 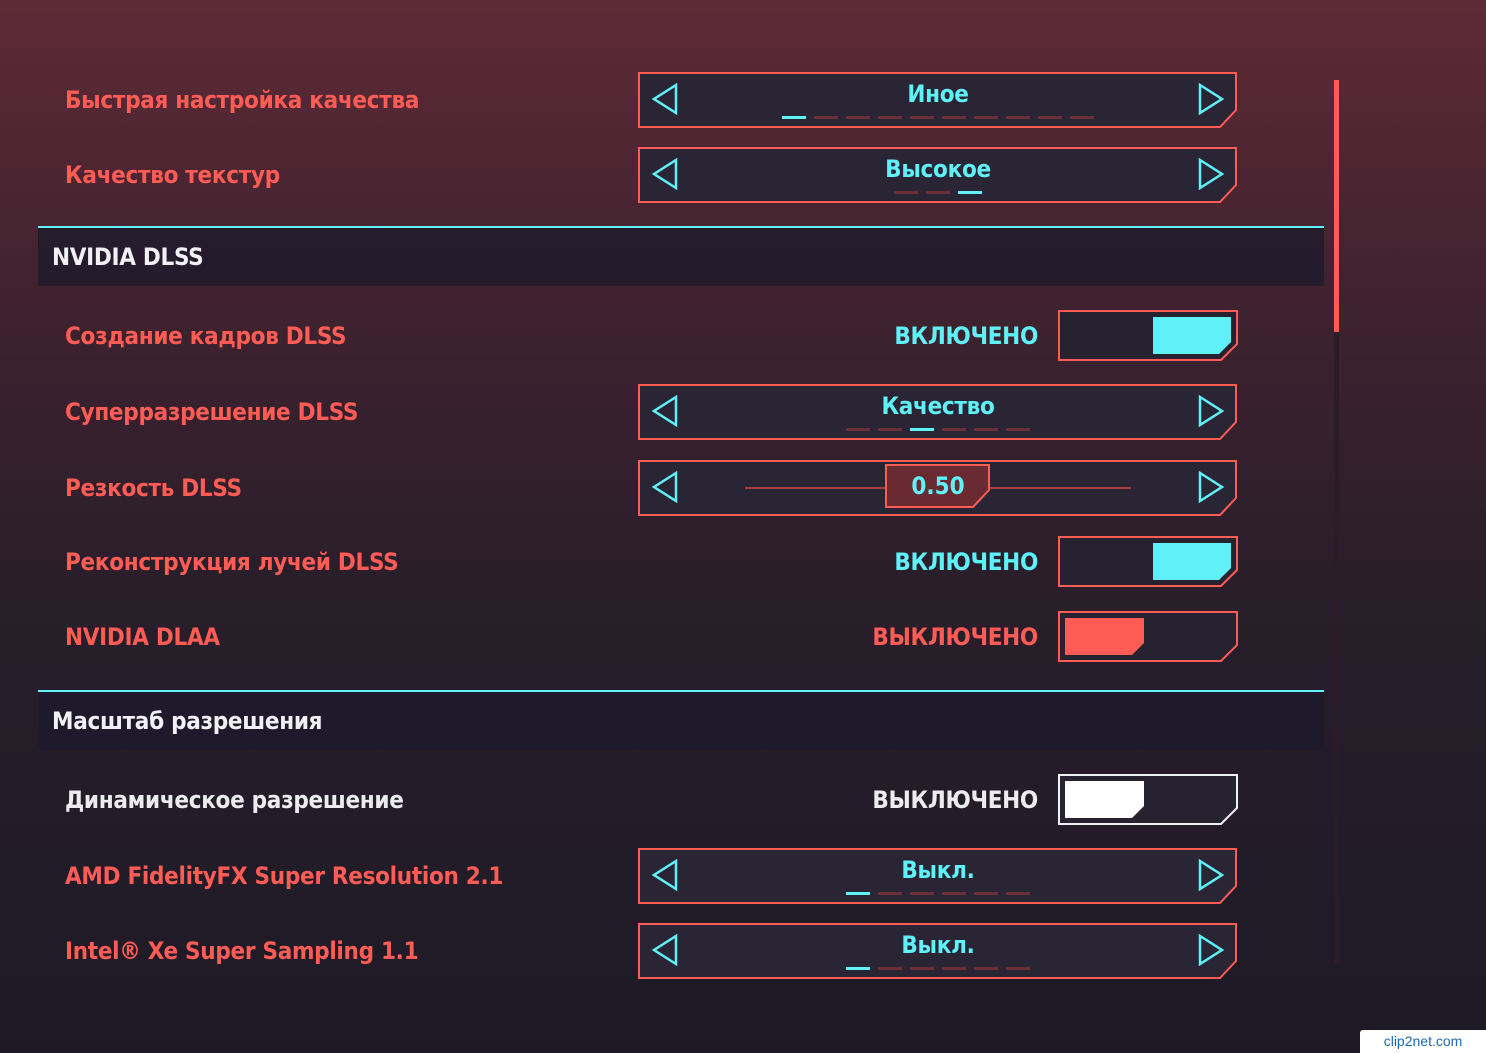 I want to click on setting-row-super-resolution: Суперразрешение DLSS Качество, so click(x=665, y=412).